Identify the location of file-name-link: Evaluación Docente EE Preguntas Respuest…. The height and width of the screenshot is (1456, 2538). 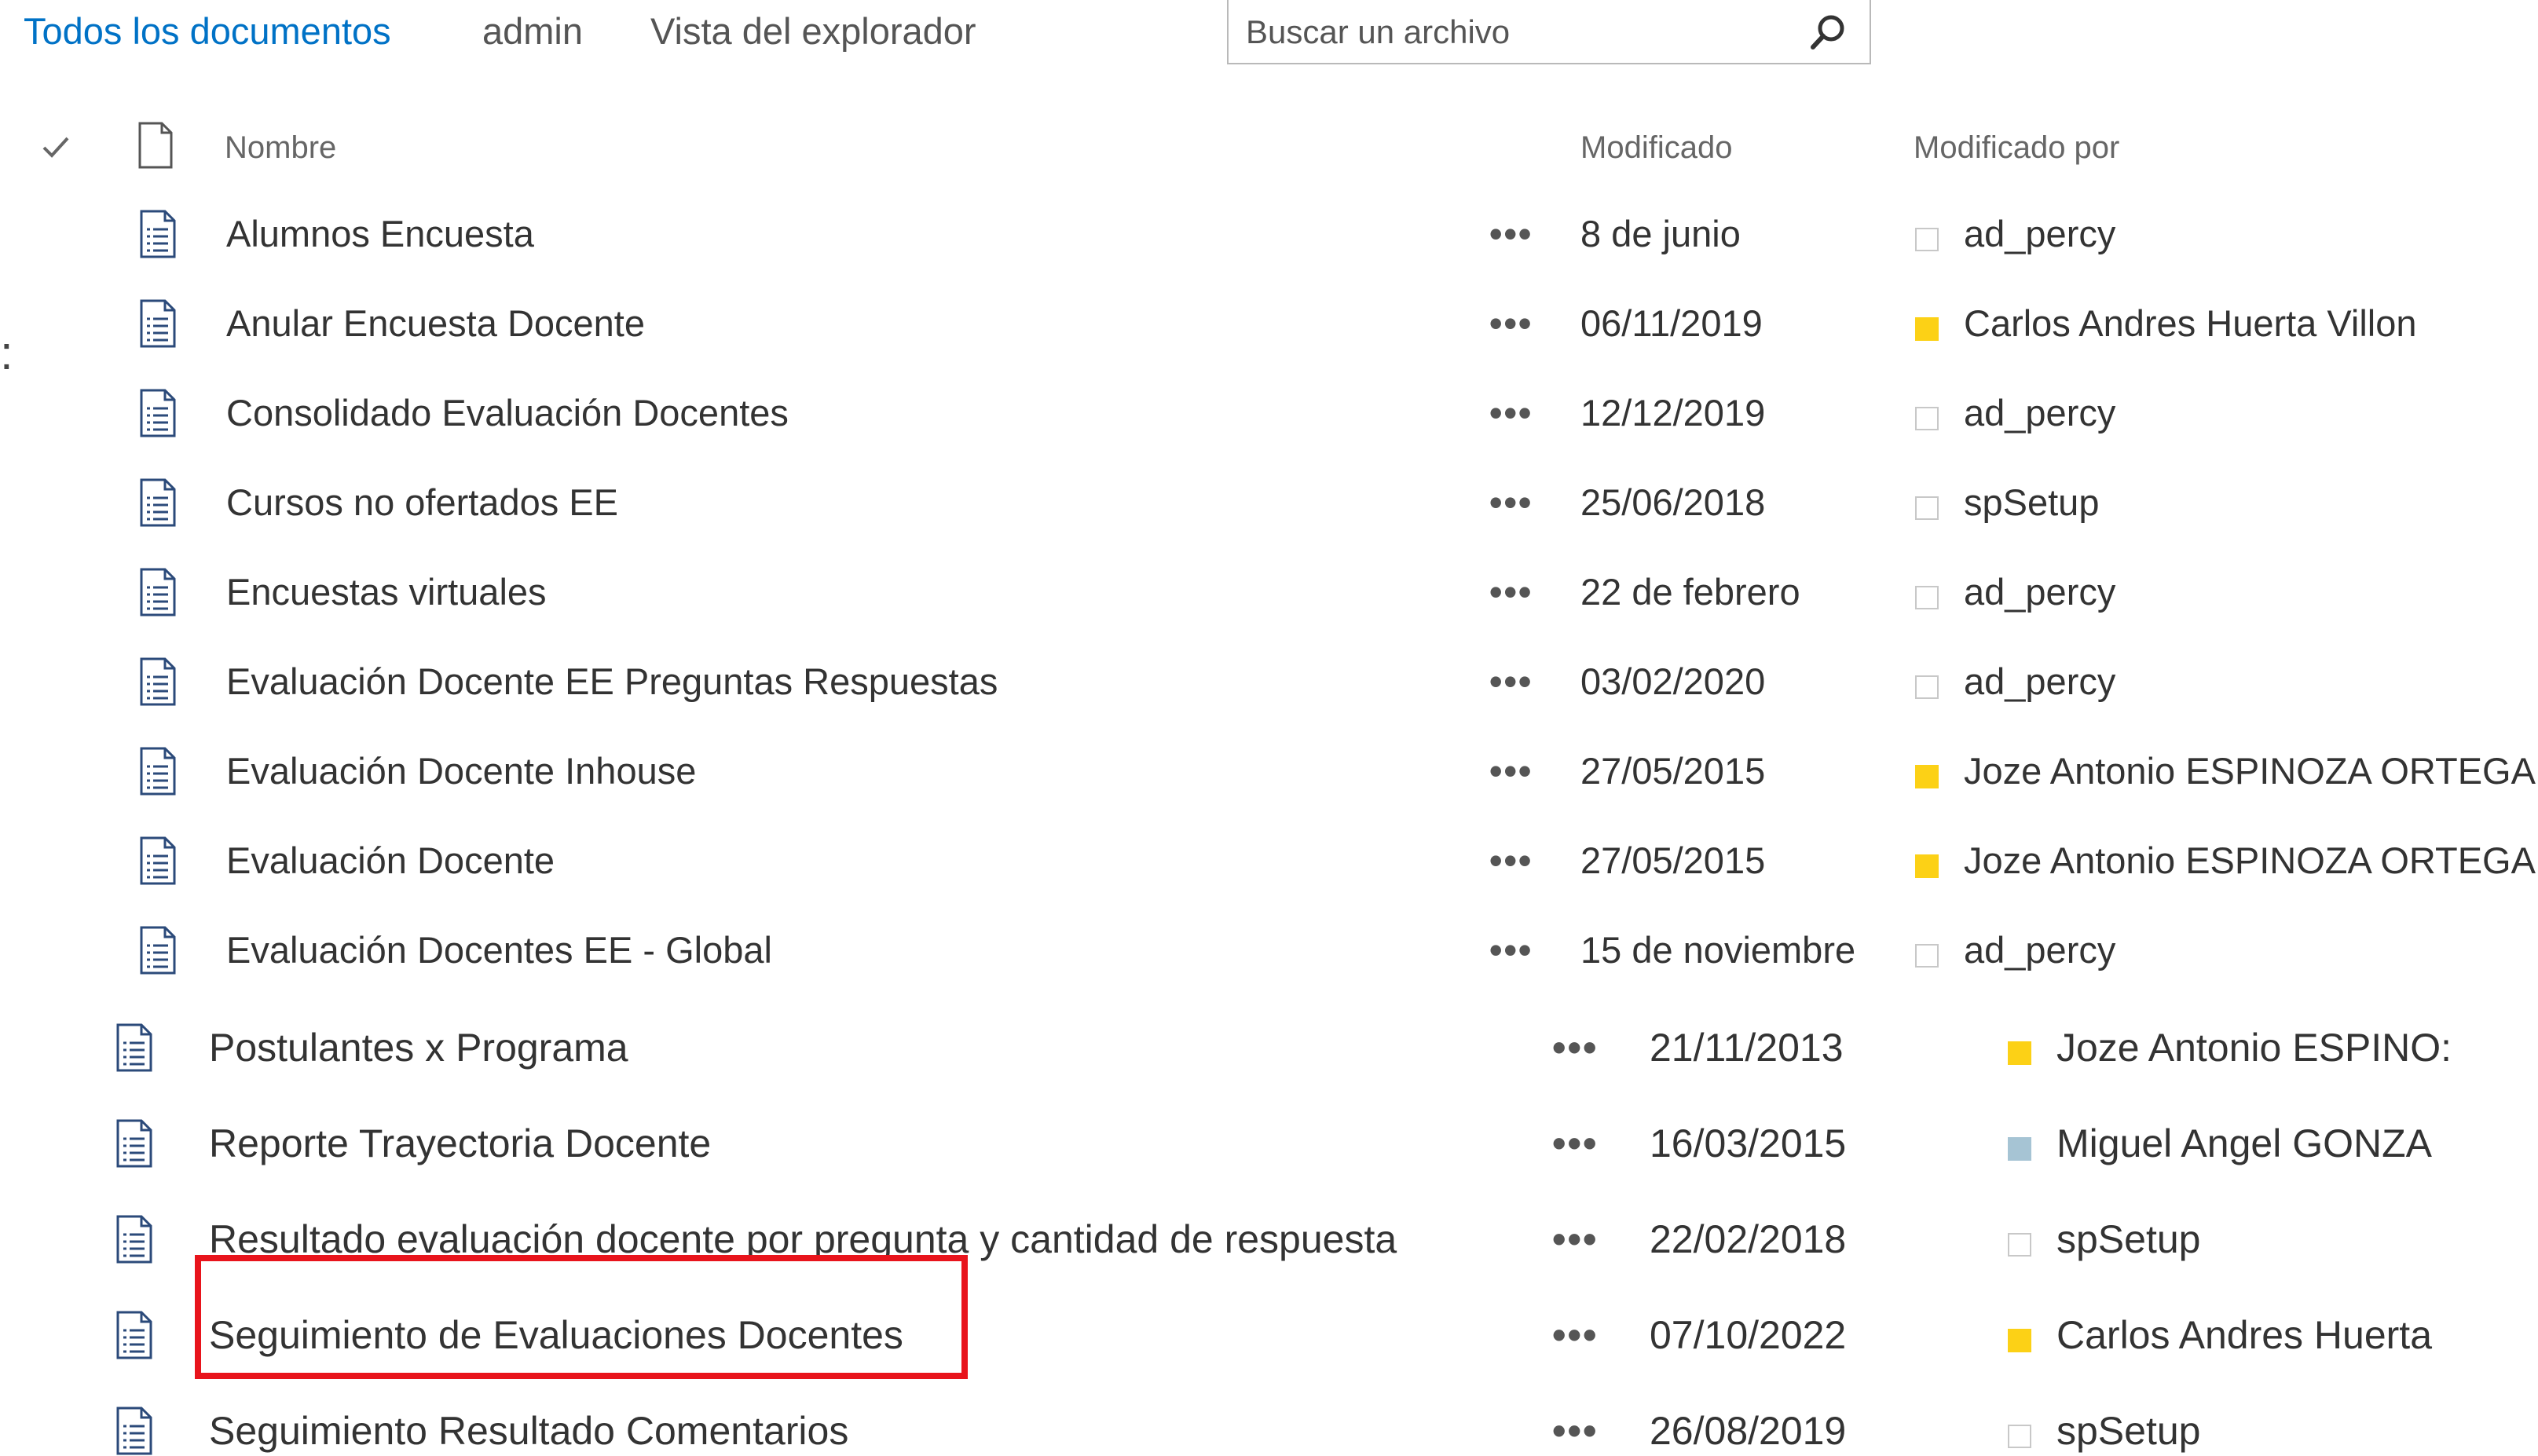
(612, 681).